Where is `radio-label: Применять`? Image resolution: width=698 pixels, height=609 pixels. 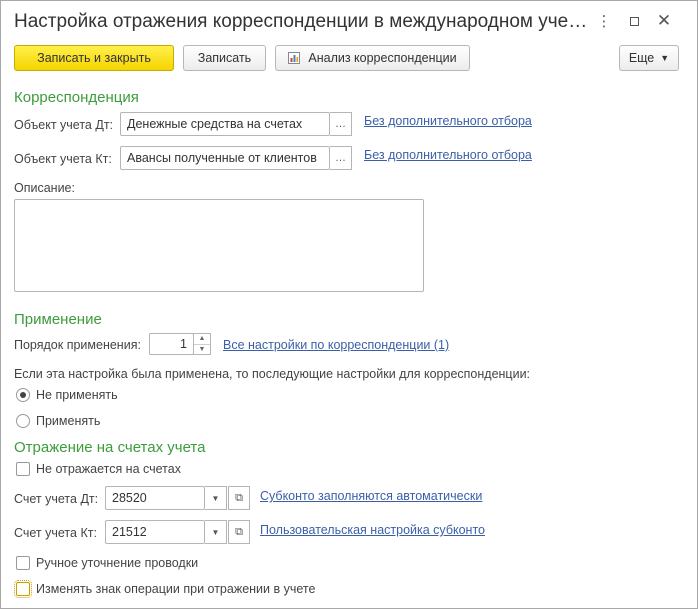 radio-label: Применять is located at coordinates (68, 421).